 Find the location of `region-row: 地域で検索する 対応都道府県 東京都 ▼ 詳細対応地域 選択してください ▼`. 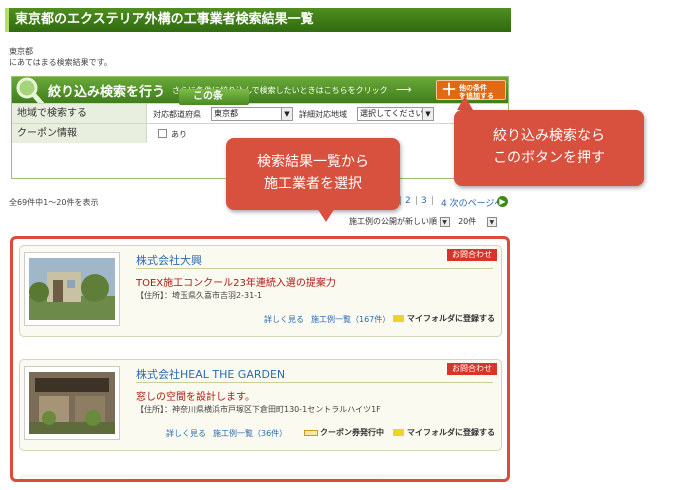

region-row: 地域で検索する 対応都道府県 東京都 ▼ 詳細対応地域 選択してください ▼ is located at coordinates (260, 113).